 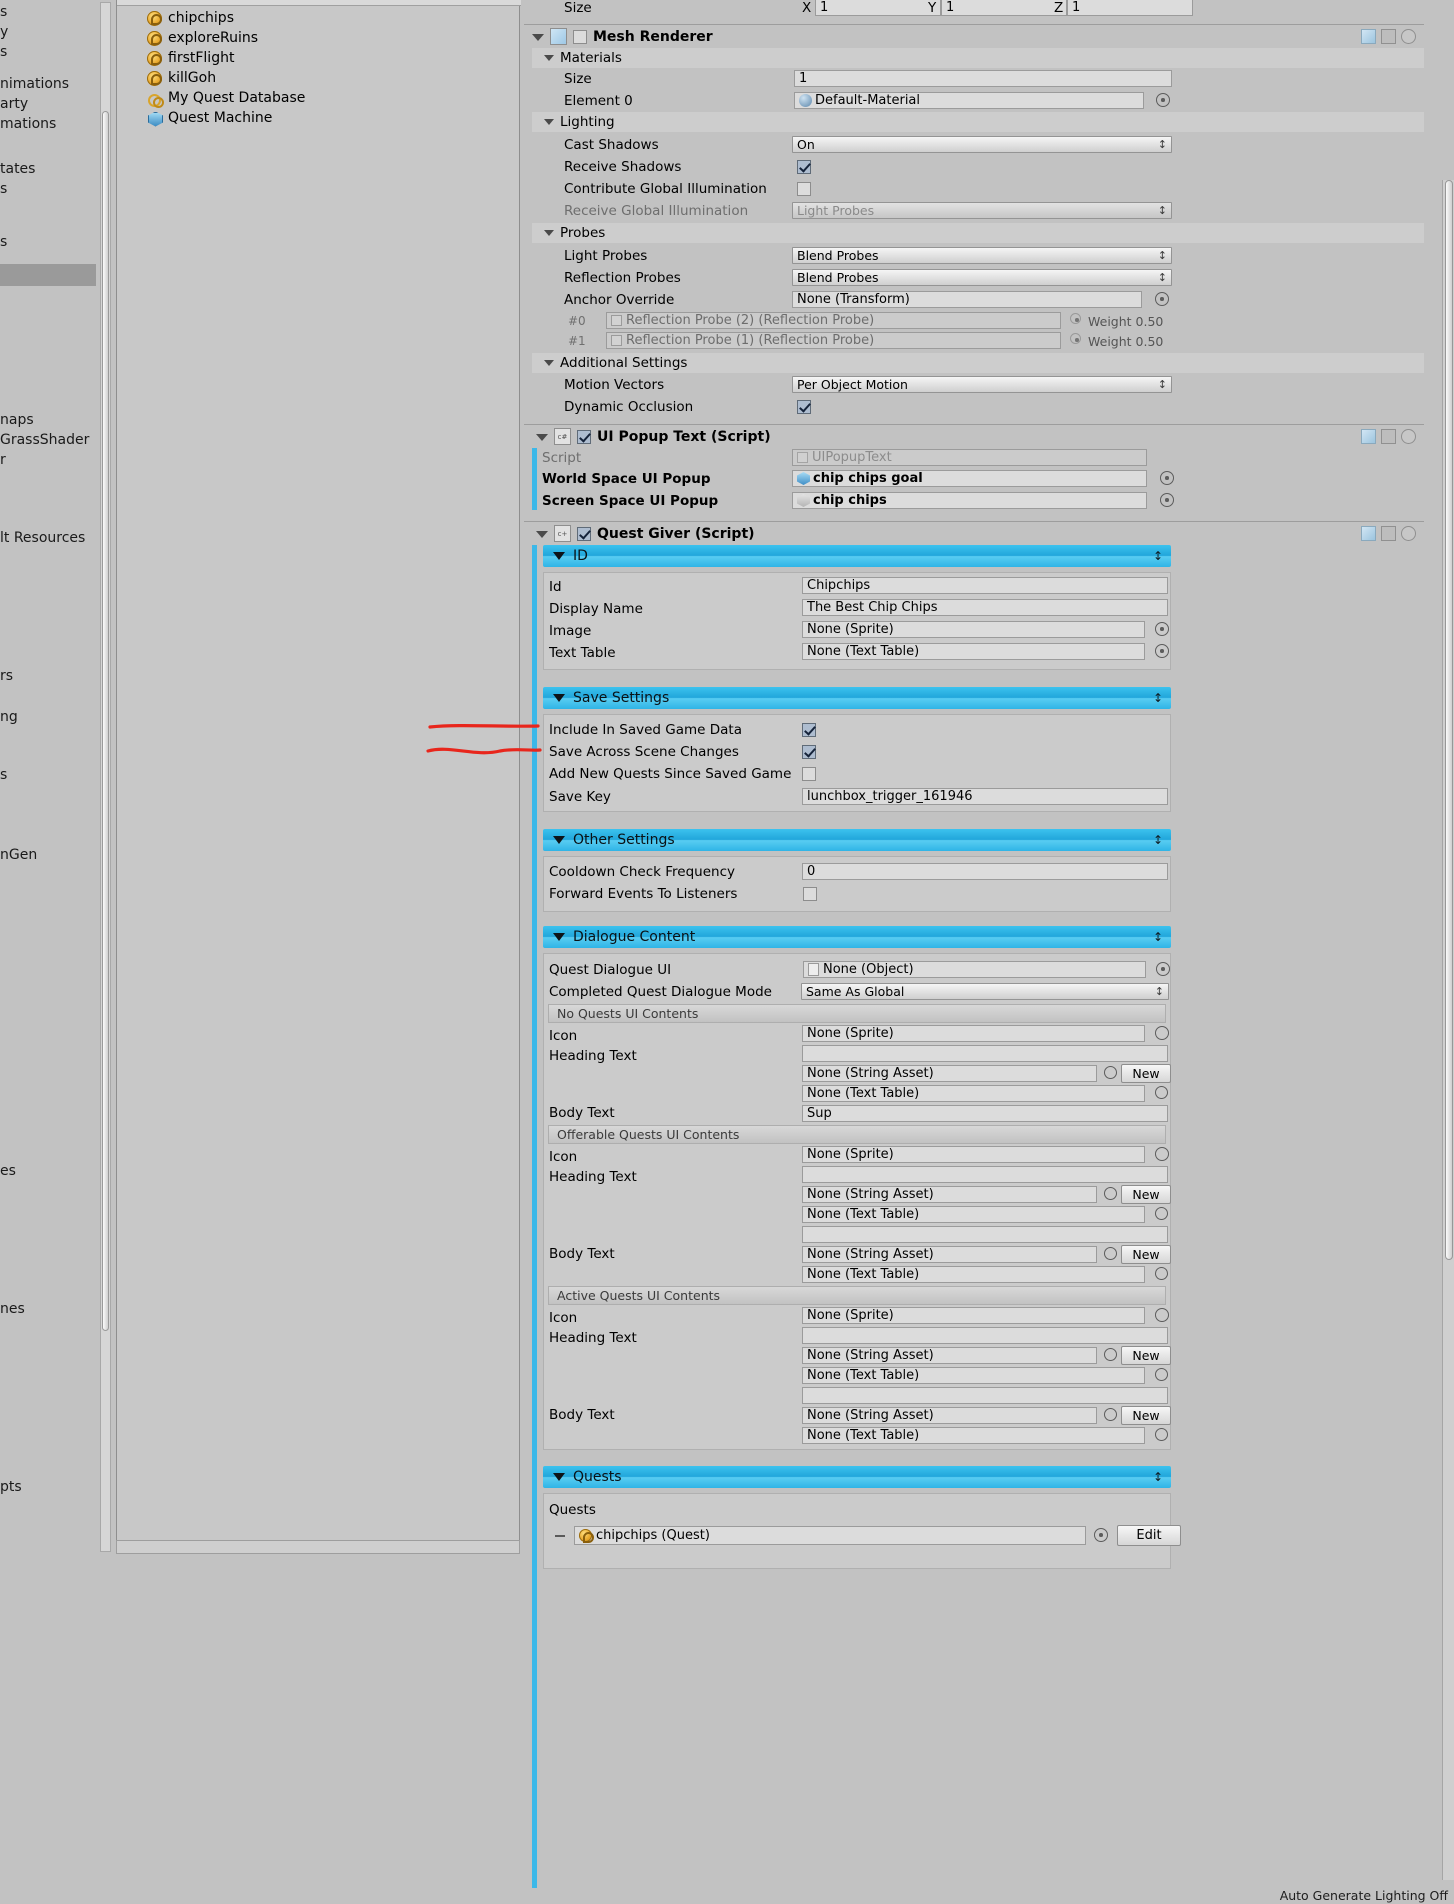 What do you see at coordinates (985, 1113) in the screenshot?
I see `dialogue-body-input: Sup` at bounding box center [985, 1113].